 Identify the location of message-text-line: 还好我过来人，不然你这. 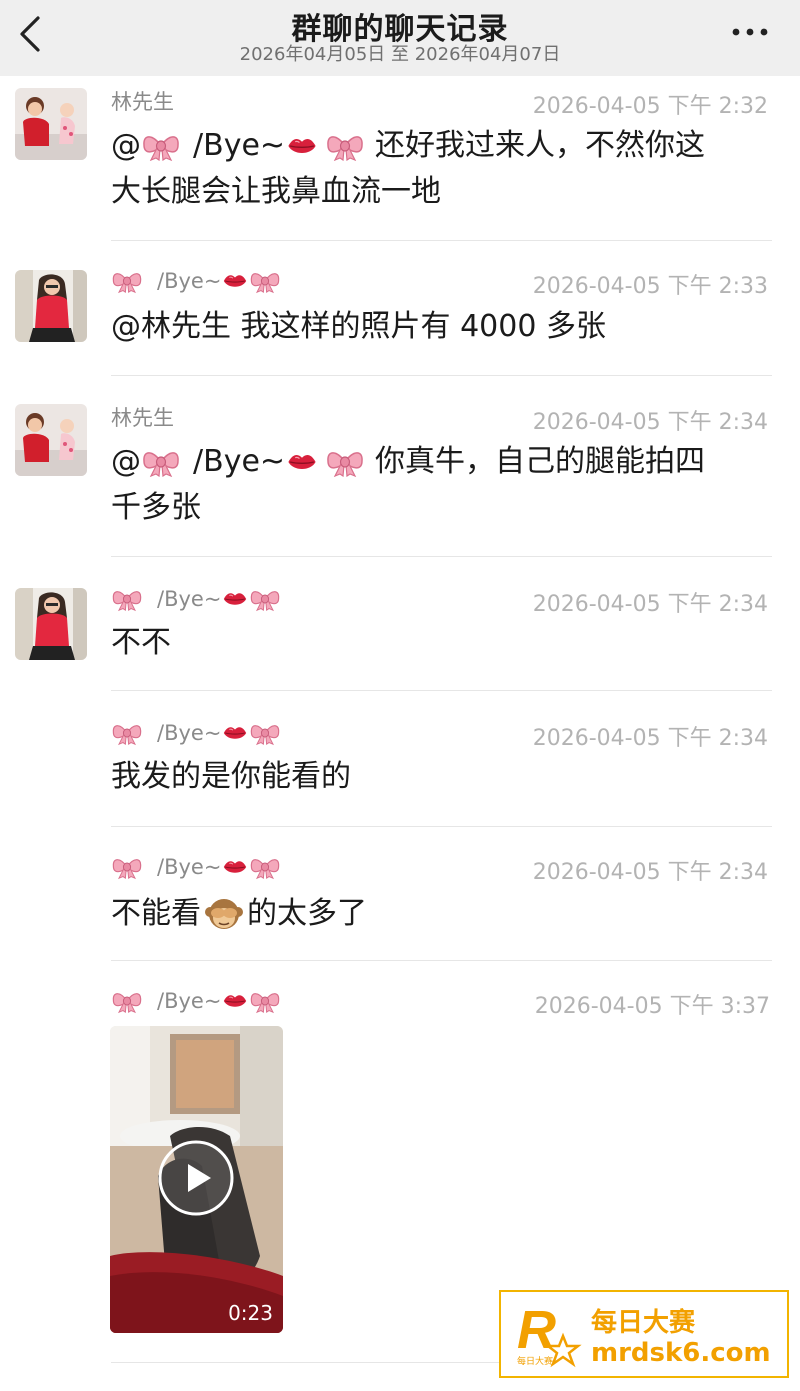
(540, 145).